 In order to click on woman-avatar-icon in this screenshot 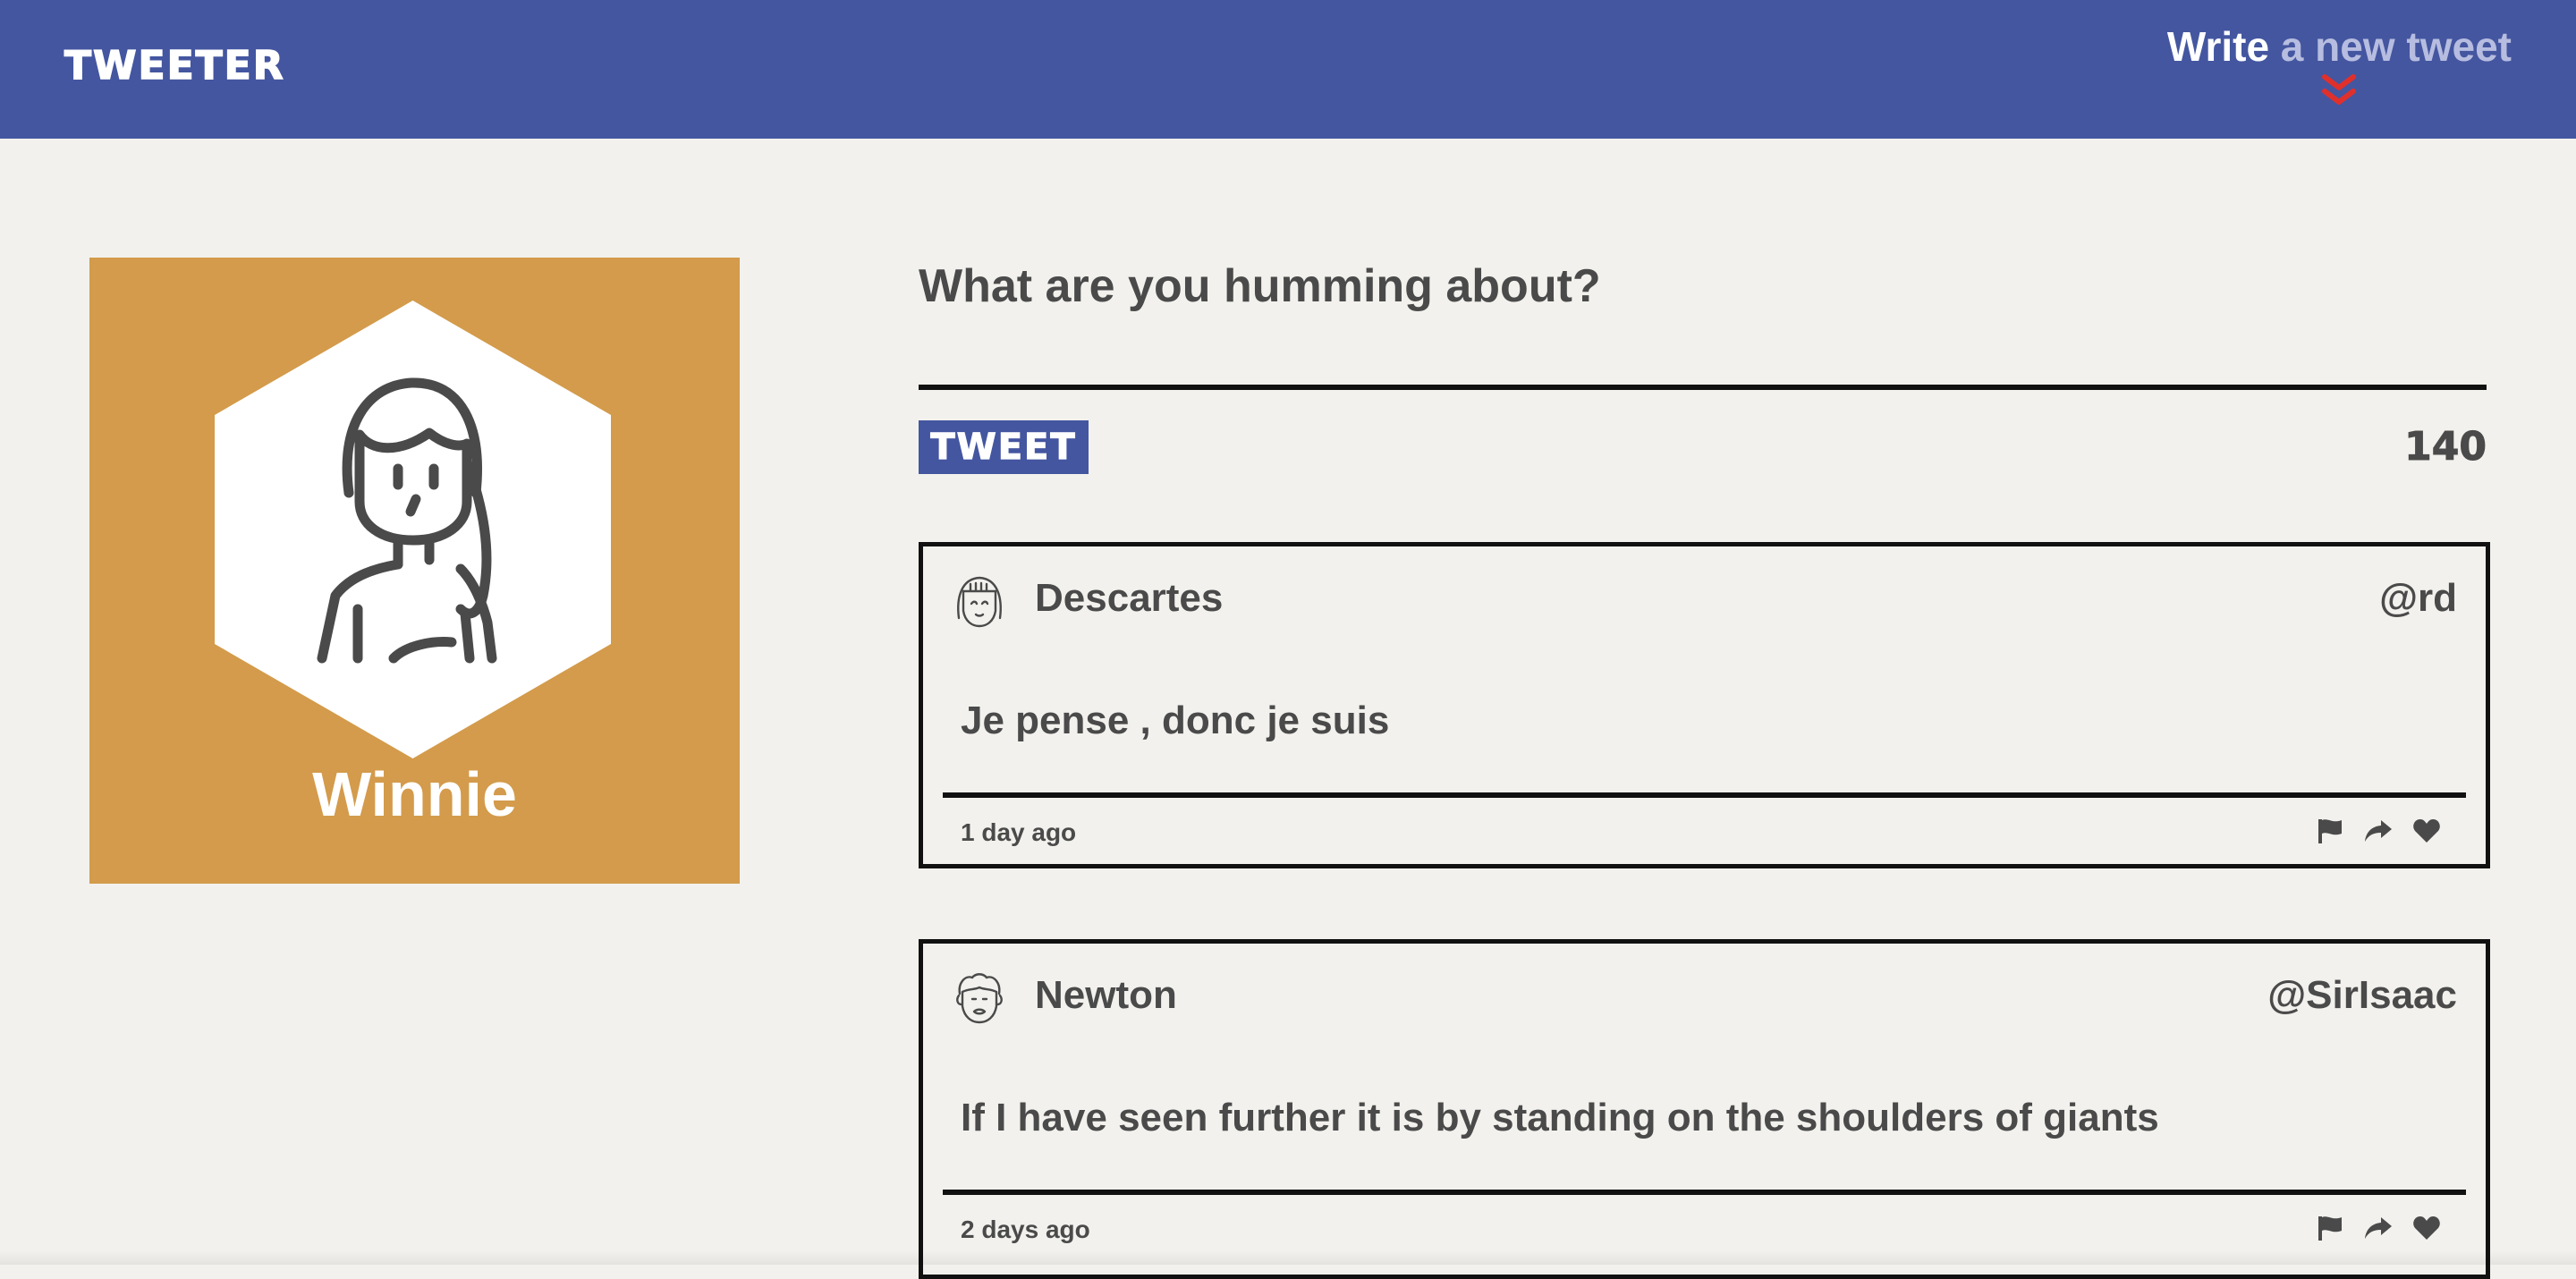, I will do `click(413, 530)`.